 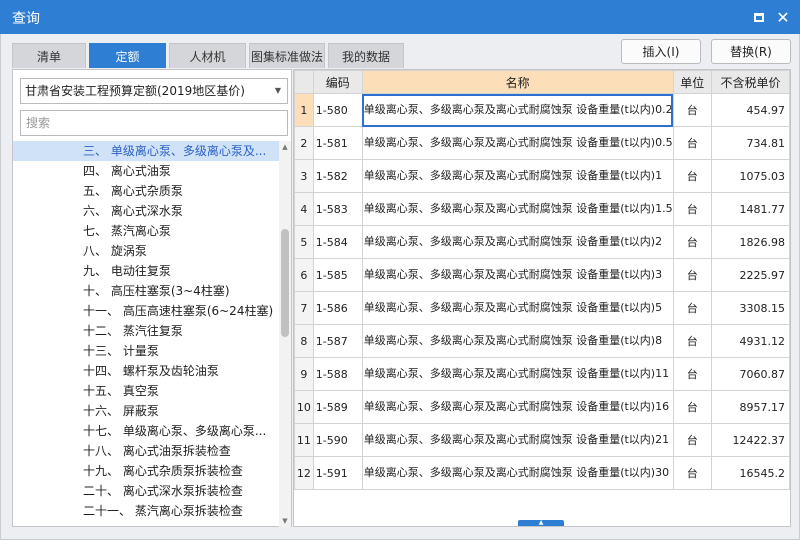 I want to click on insert-button: 插入(I), so click(x=661, y=51).